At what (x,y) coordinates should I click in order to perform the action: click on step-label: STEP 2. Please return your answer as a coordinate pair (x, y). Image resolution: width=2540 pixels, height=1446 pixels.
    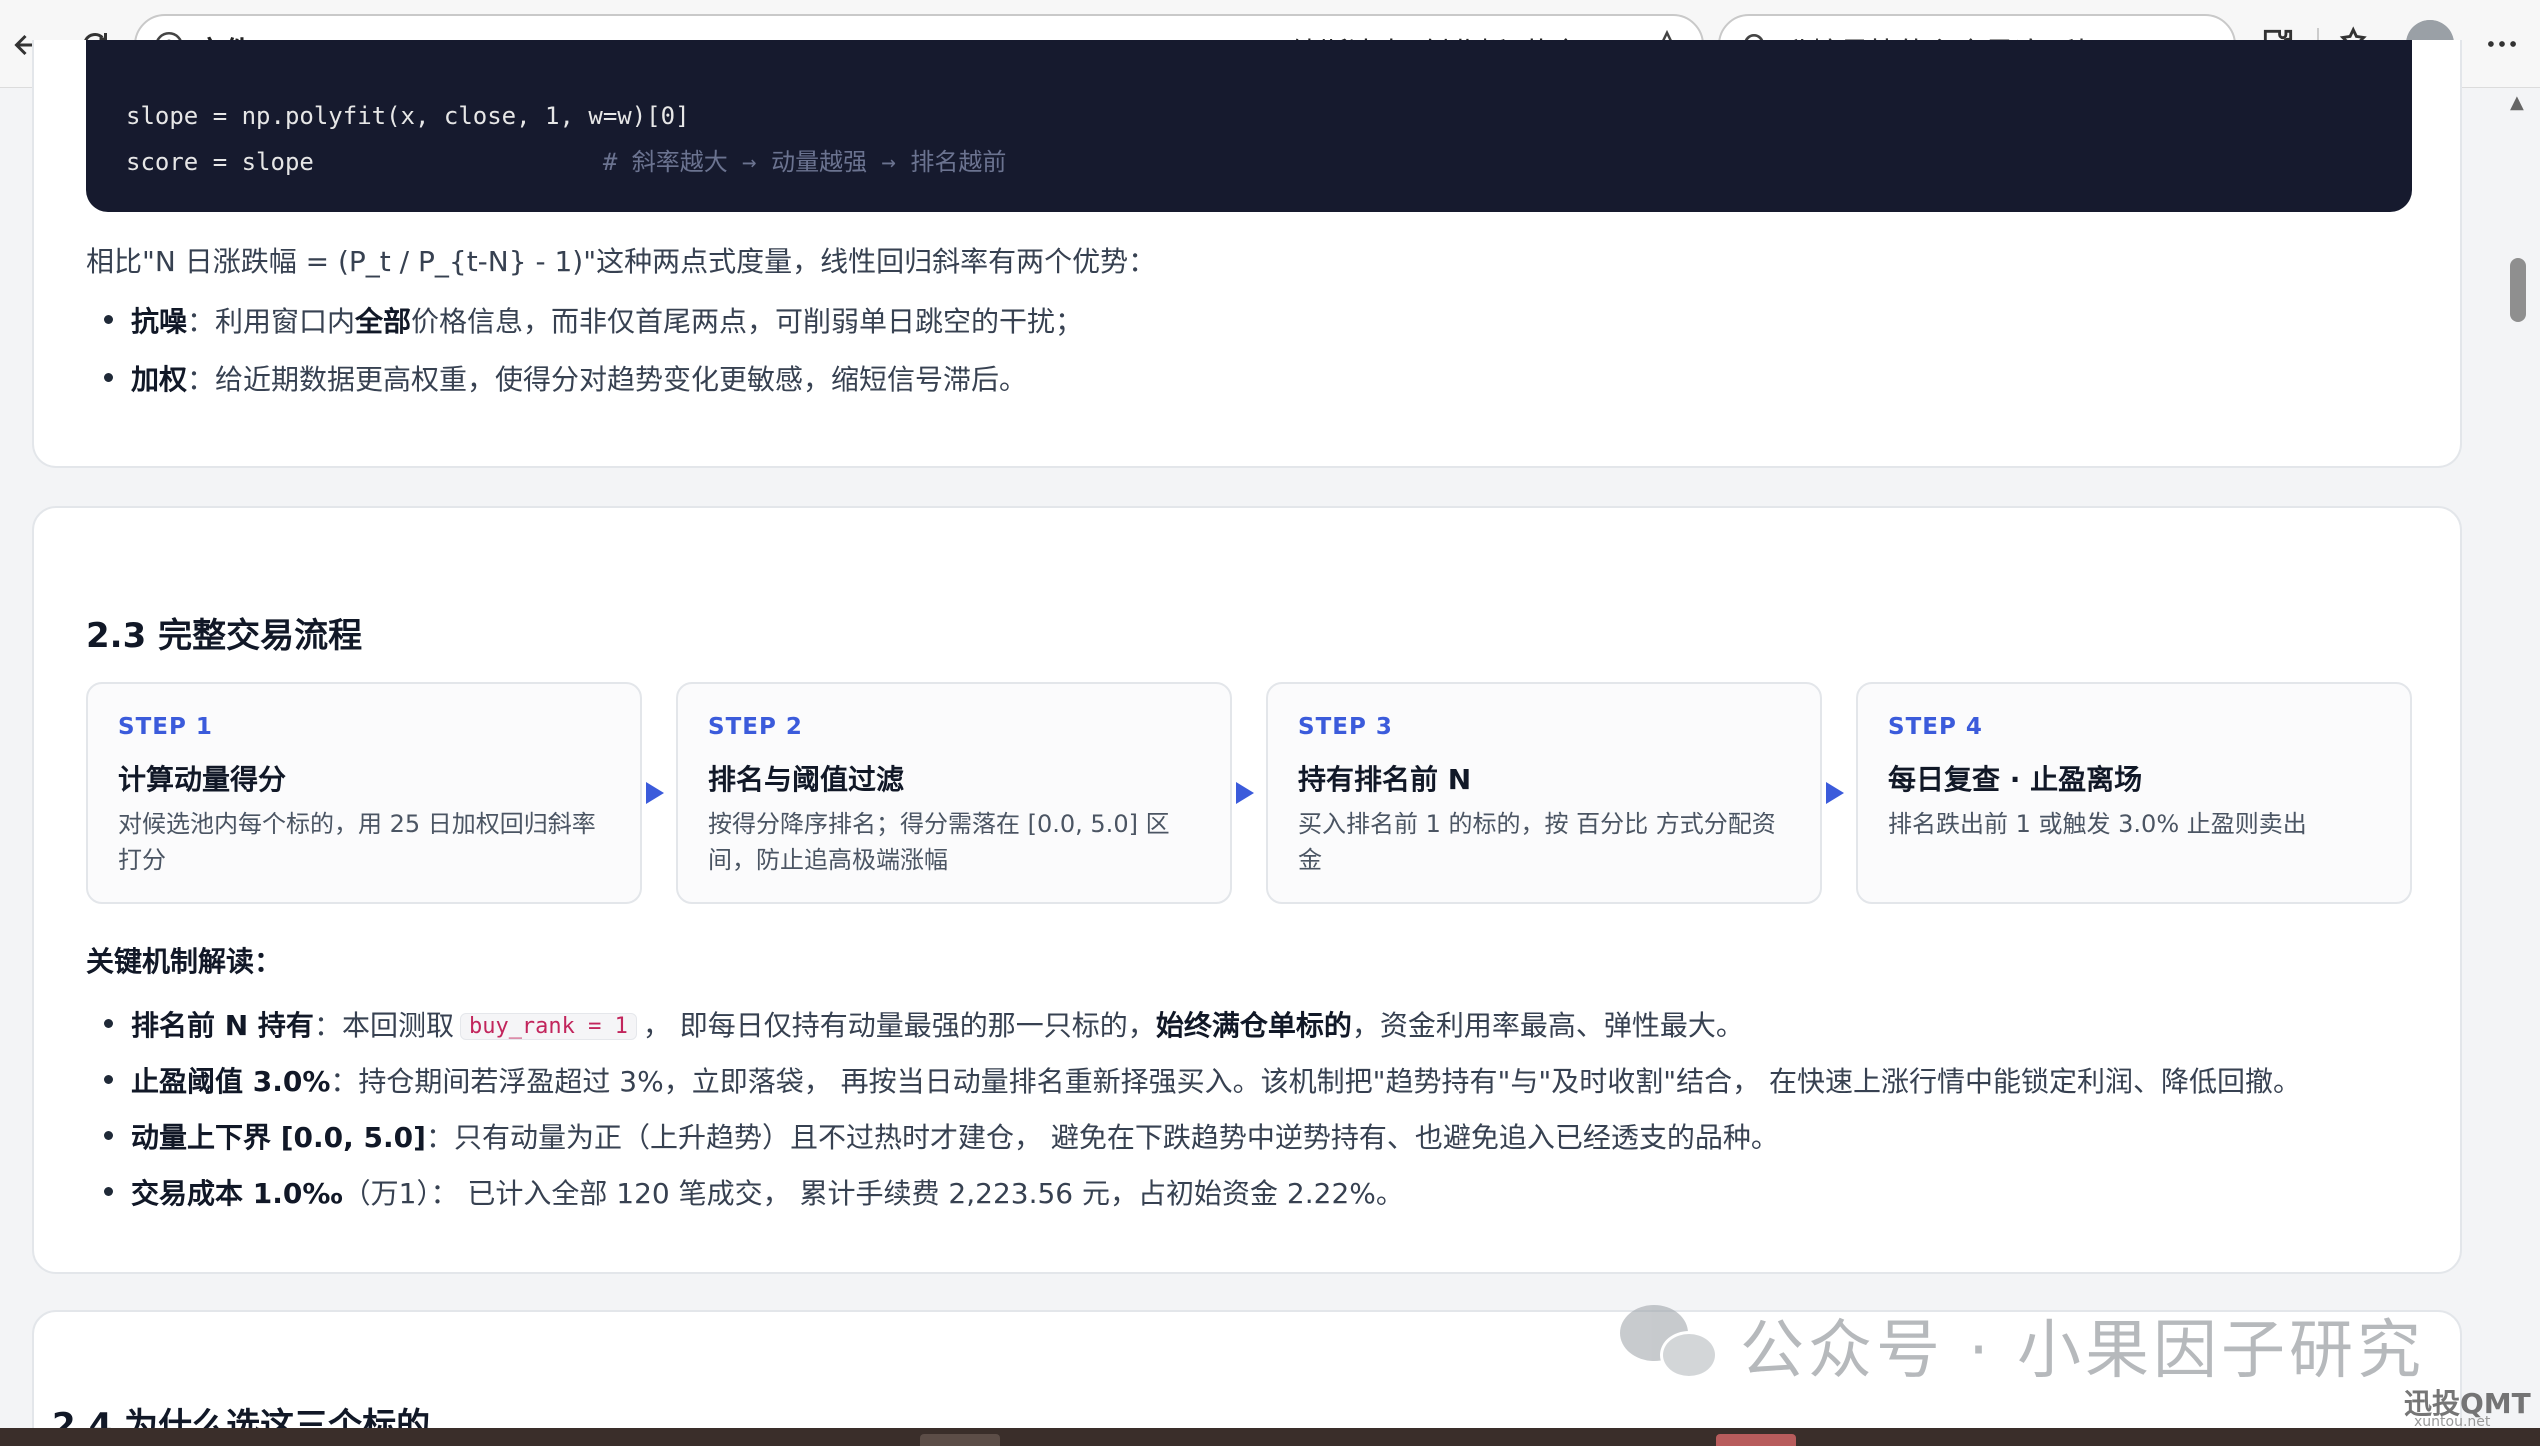
    Looking at the image, I should click on (755, 727).